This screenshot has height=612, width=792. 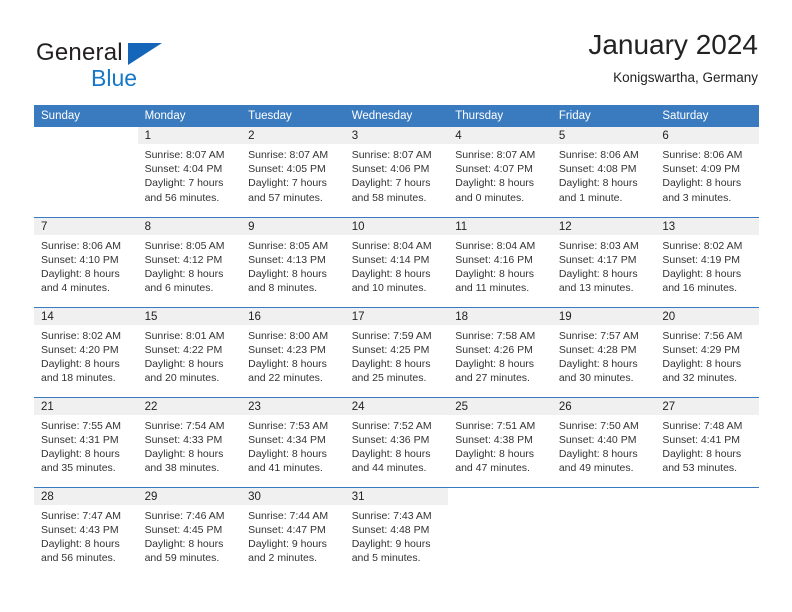 What do you see at coordinates (293, 316) in the screenshot?
I see `day-number: 16` at bounding box center [293, 316].